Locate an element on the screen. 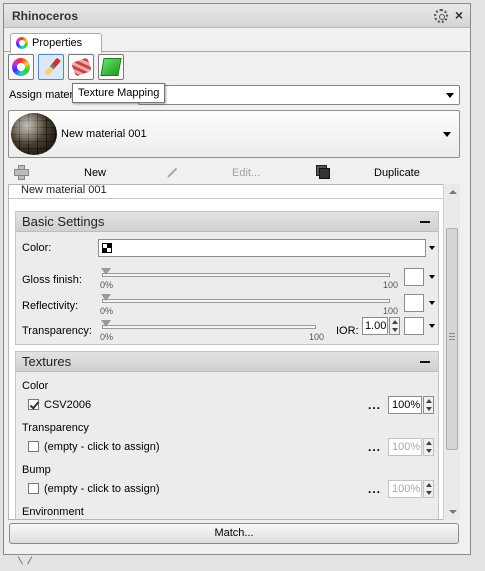 The width and height of the screenshot is (485, 571). basic-settings-title: Basic Settings is located at coordinates (63, 221).